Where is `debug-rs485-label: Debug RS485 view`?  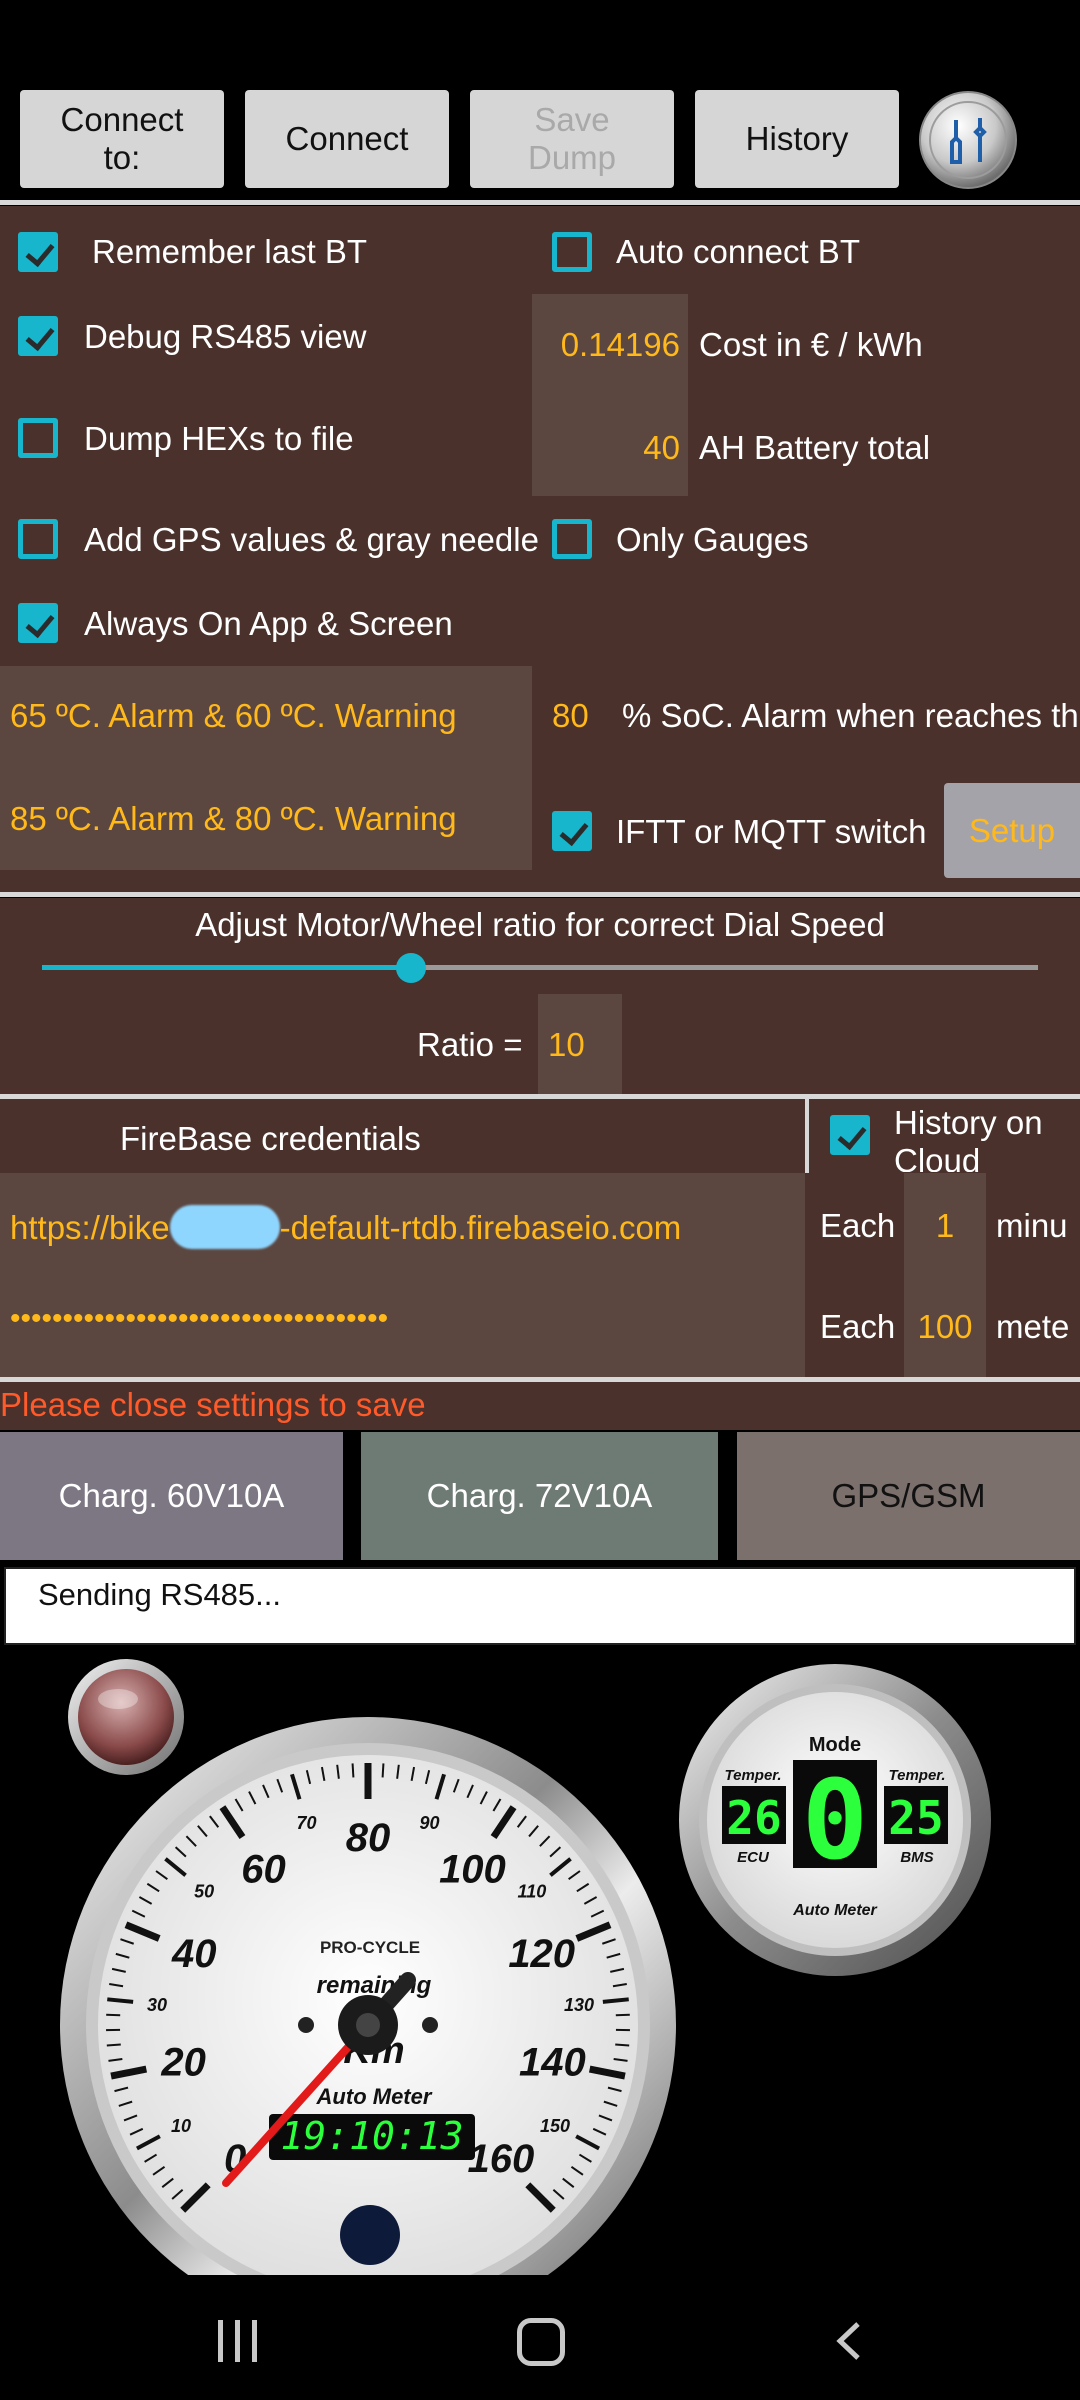
debug-rs485-label: Debug RS485 view is located at coordinates (225, 336).